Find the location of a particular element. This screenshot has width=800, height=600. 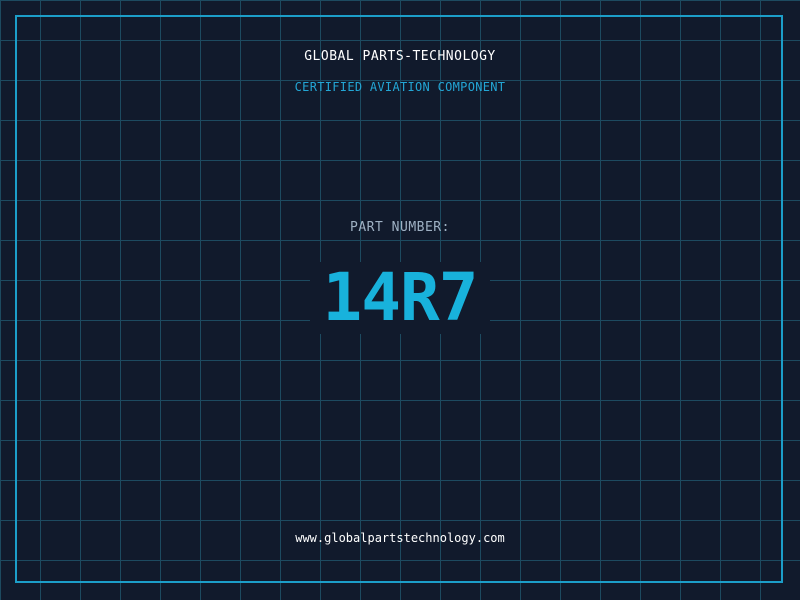

part-number-value: 14R7 is located at coordinates (400, 297).